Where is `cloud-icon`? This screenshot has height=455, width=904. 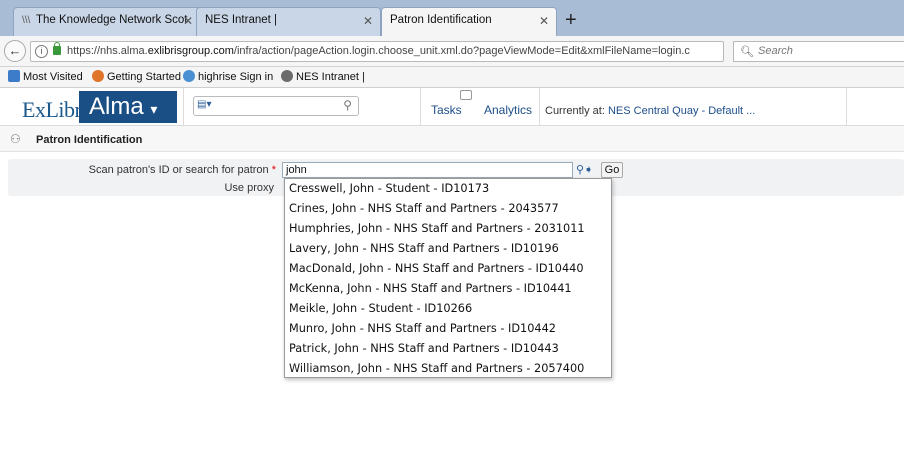 cloud-icon is located at coordinates (189, 76).